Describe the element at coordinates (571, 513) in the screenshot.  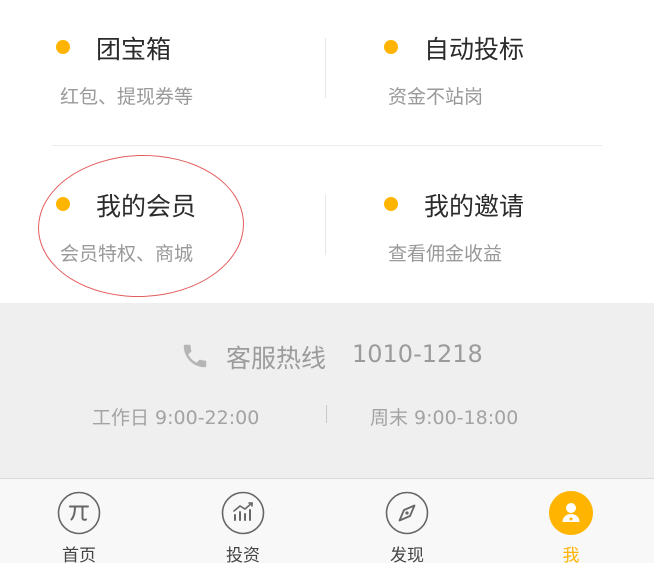
I see `user-icon` at that location.